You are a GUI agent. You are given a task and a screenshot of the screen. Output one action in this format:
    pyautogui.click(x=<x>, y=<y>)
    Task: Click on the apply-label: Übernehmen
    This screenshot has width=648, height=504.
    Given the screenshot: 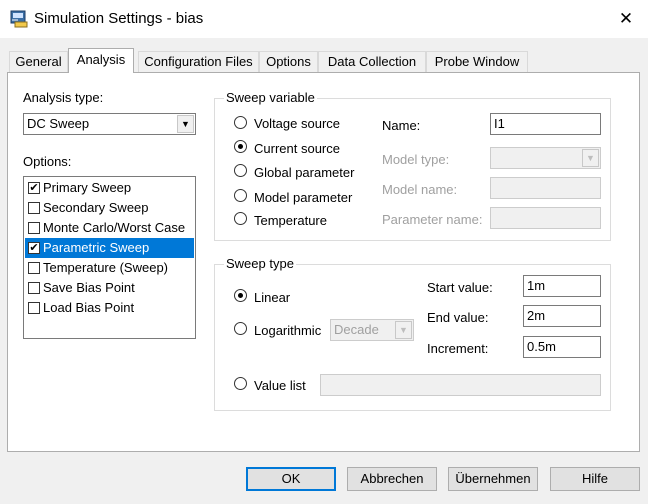 What is the action you would take?
    pyautogui.click(x=493, y=478)
    